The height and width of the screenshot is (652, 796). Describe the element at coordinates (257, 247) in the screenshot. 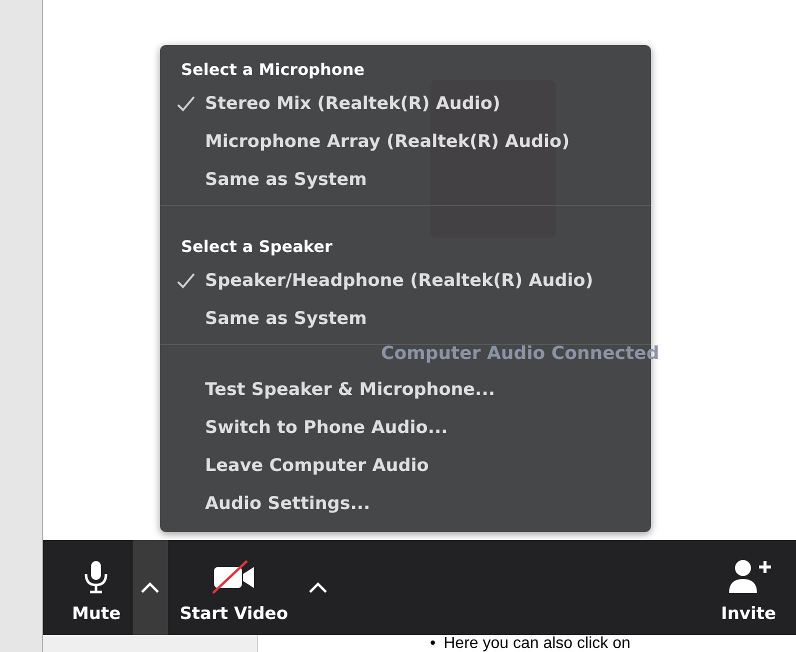

I see `menu-section-header: Select a Speaker` at that location.